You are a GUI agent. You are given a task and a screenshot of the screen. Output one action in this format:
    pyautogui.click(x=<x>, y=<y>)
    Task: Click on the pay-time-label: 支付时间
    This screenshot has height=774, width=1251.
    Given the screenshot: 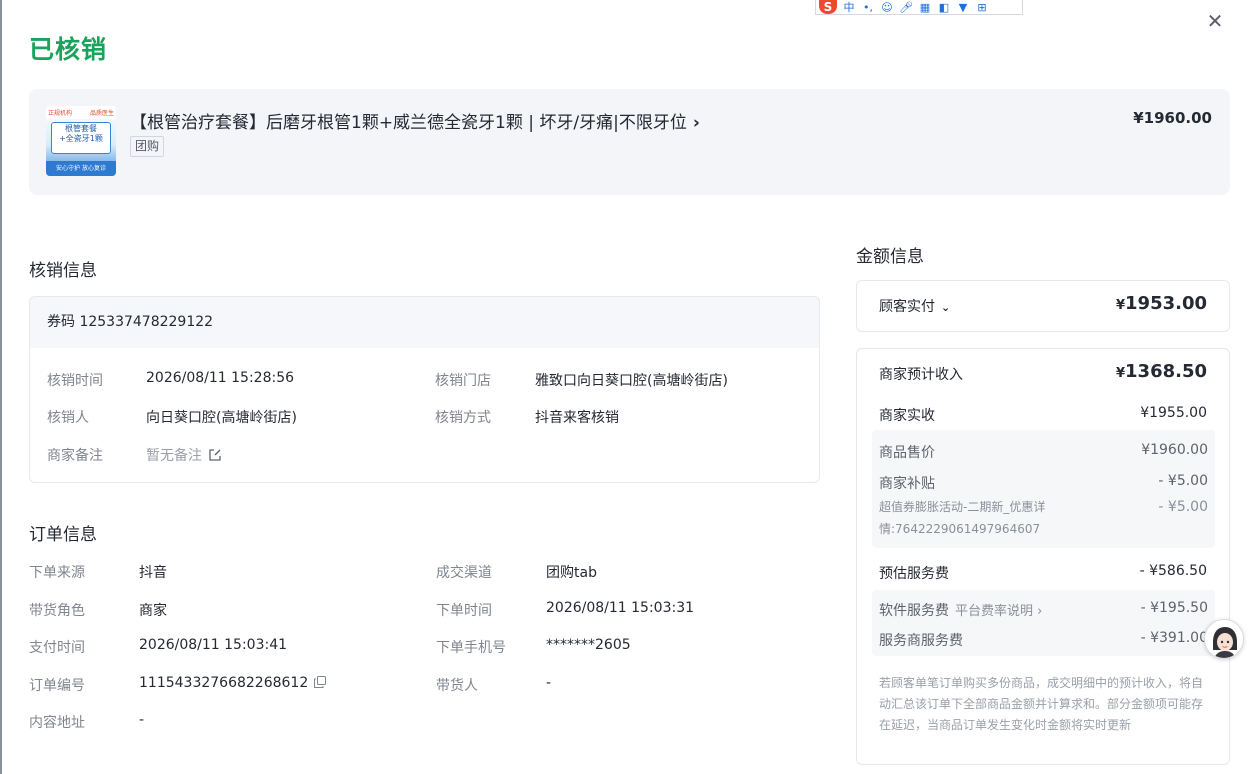 What is the action you would take?
    pyautogui.click(x=57, y=648)
    